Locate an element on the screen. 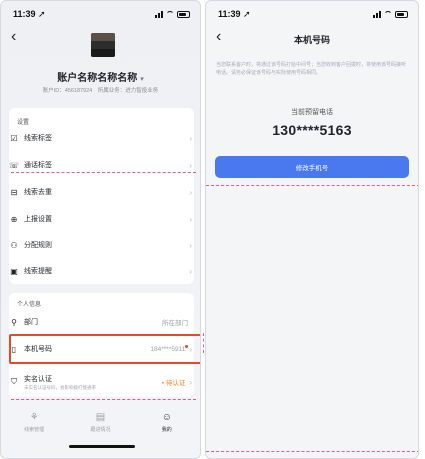 The image size is (425, 459). settings-item-lead-tags: ☑ 线索标签 › is located at coordinates (100, 138).